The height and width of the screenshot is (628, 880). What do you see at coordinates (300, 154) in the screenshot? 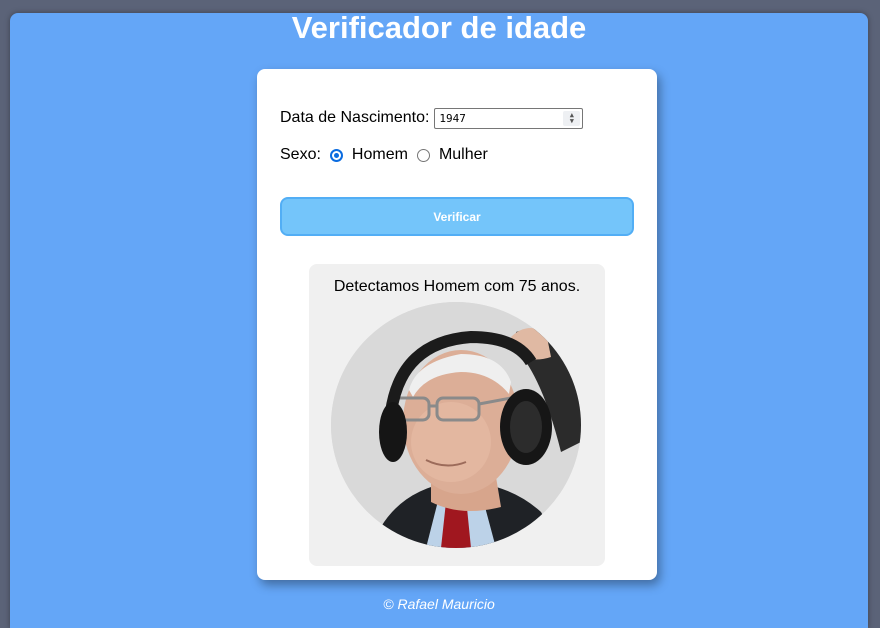
I see `sex-label: Sexo:` at bounding box center [300, 154].